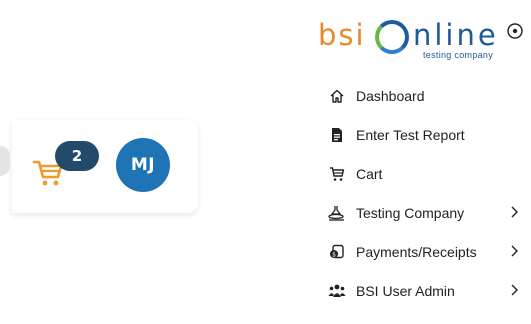 This screenshot has width=531, height=324. What do you see at coordinates (392, 37) in the screenshot?
I see `logo-ring-icon` at bounding box center [392, 37].